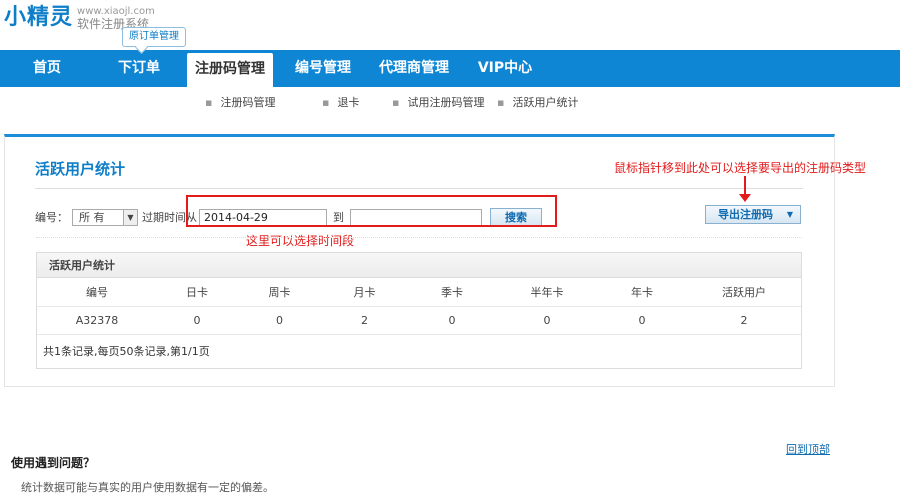  I want to click on cell-month-card: 2, so click(364, 320).